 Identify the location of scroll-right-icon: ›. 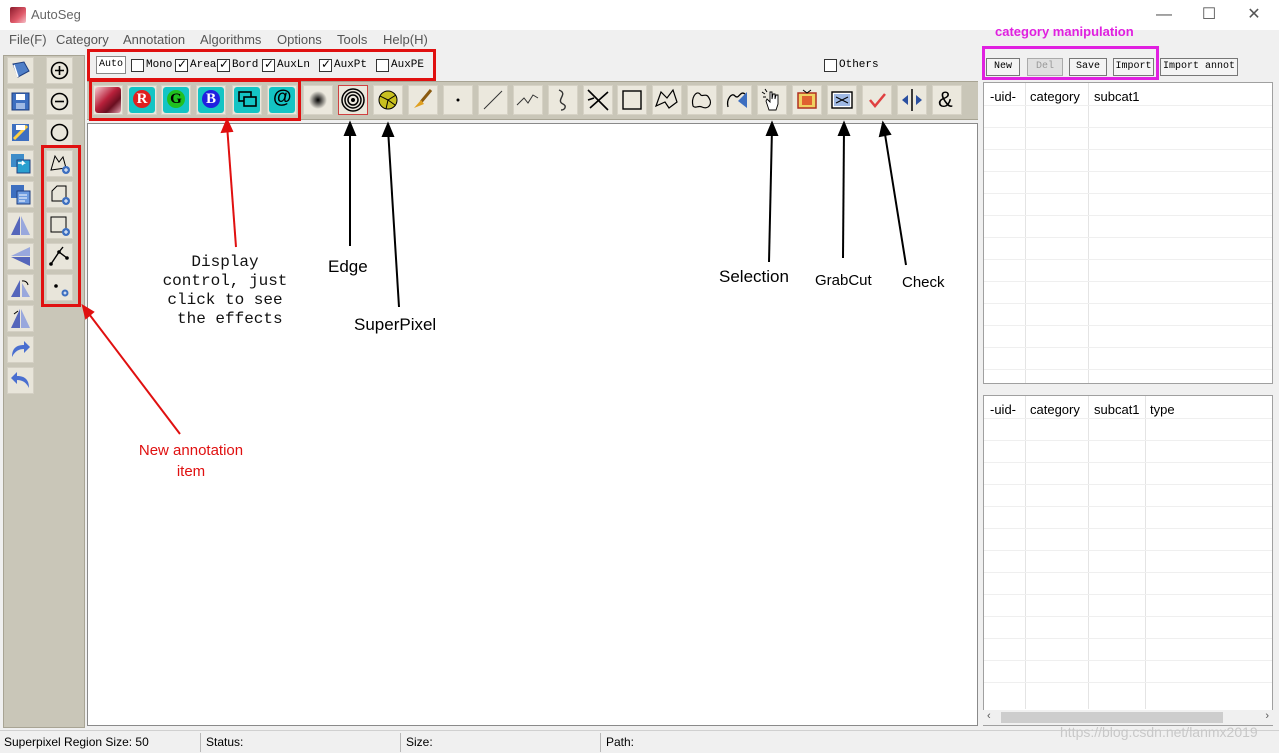
(1267, 716).